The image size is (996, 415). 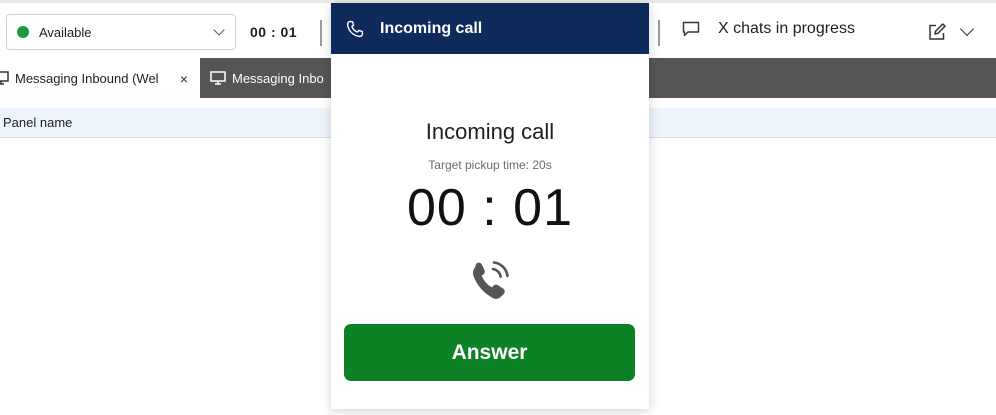 What do you see at coordinates (786, 28) in the screenshot?
I see `chats-in-progress-label: X chats in progress` at bounding box center [786, 28].